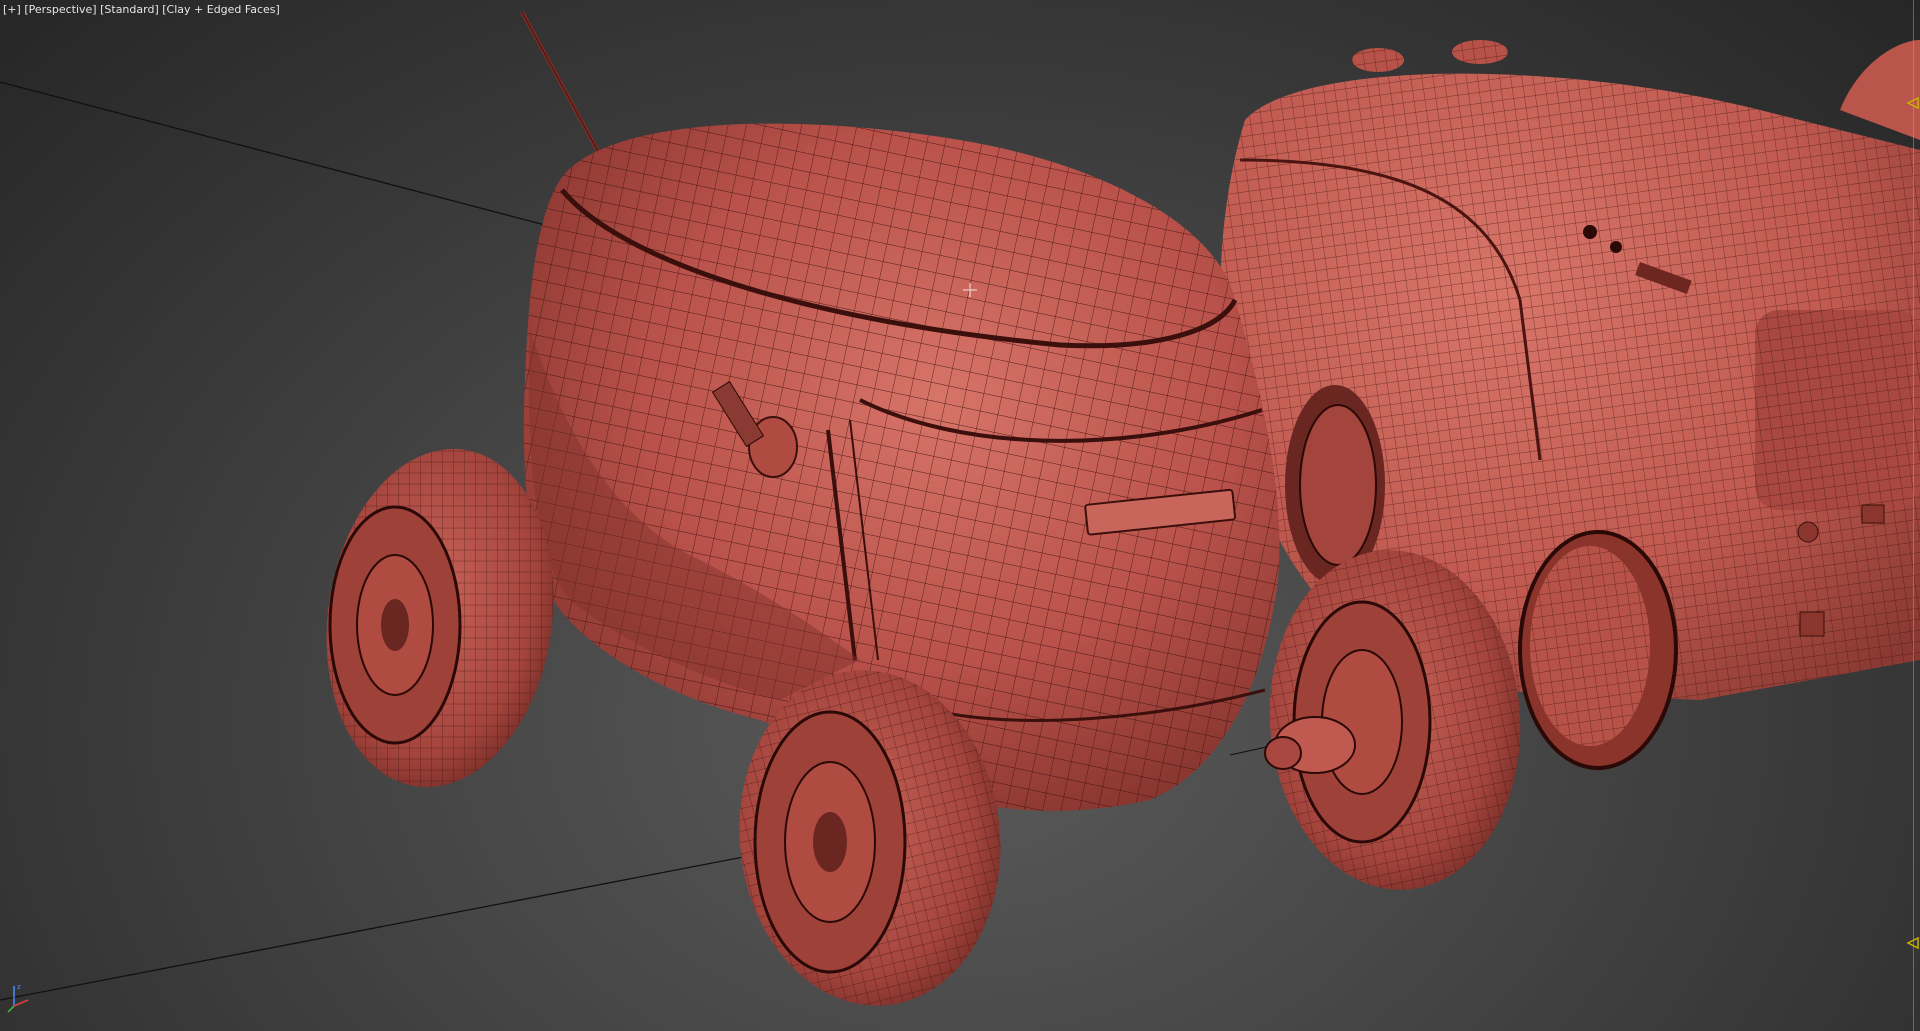 This screenshot has width=1920, height=1031. I want to click on viewport-point-of-view: [Perspective], so click(60, 9).